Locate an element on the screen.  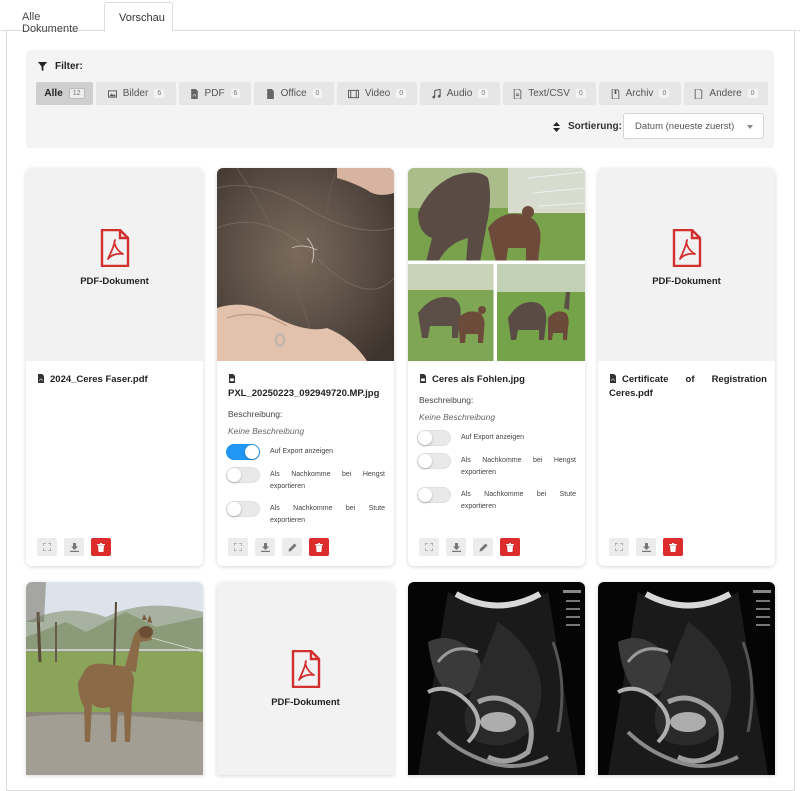
filter-chip-audio: Audio 0 is located at coordinates (460, 93).